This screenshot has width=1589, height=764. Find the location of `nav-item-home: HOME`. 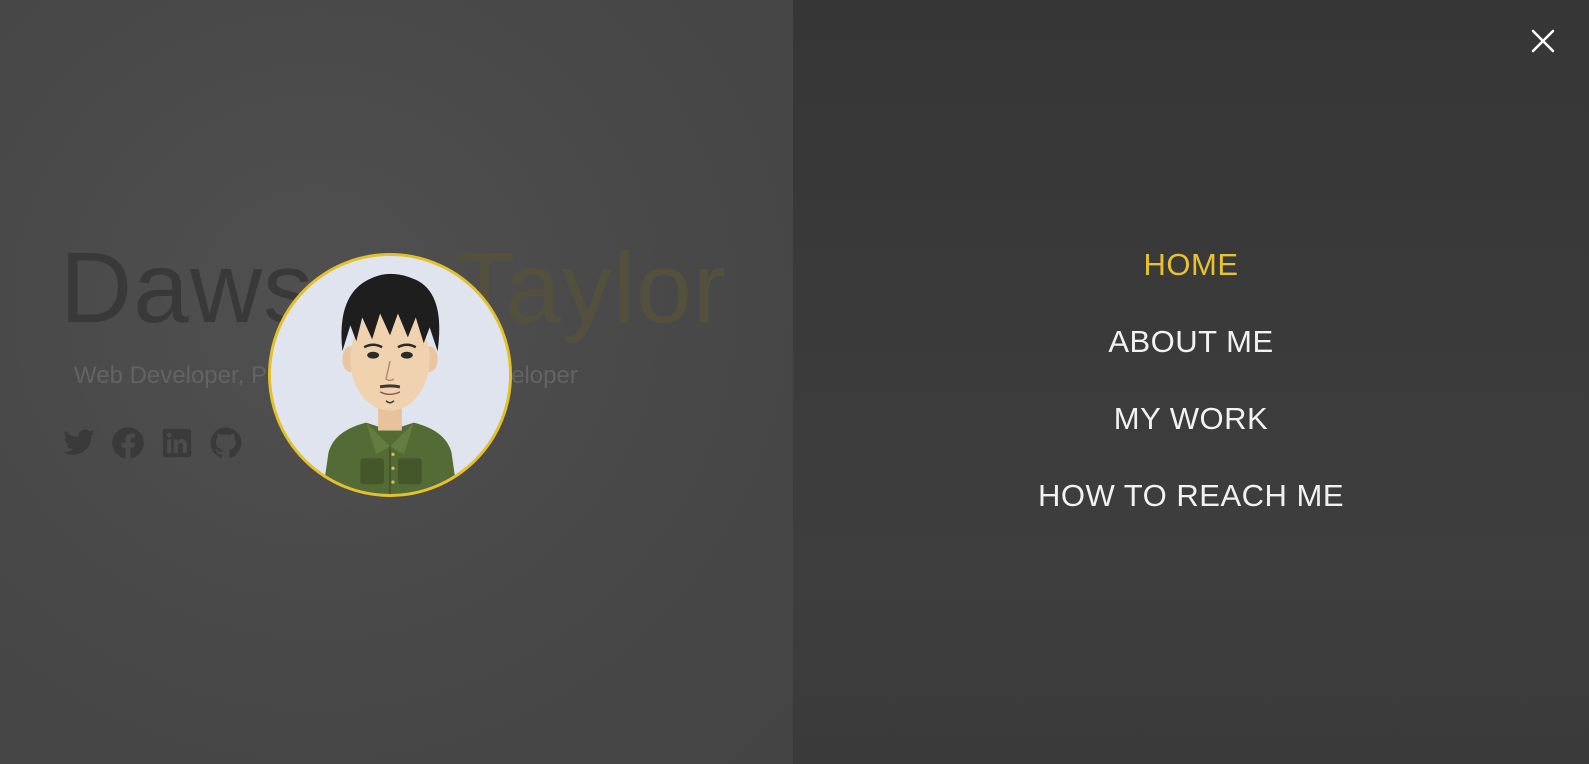

nav-item-home: HOME is located at coordinates (1191, 281).